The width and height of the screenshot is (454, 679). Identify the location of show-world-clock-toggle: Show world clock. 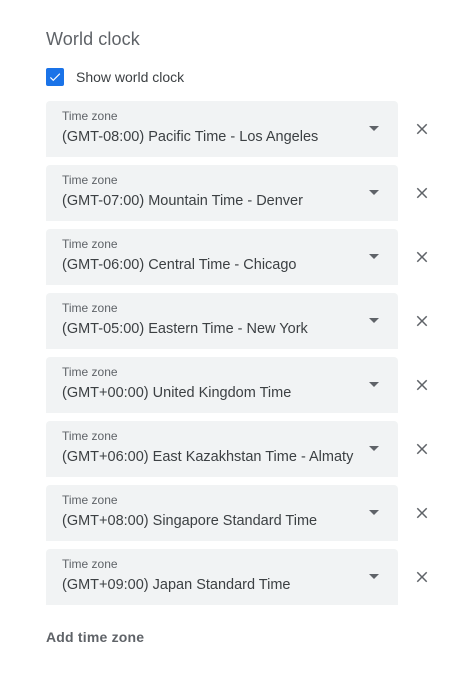
(115, 77).